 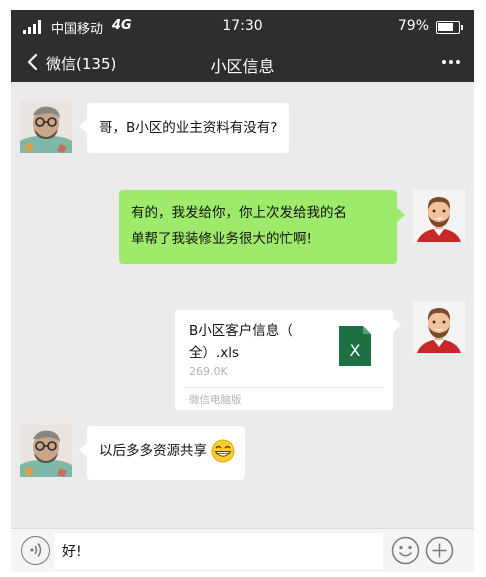 What do you see at coordinates (451, 62) in the screenshot?
I see `more-options-icon` at bounding box center [451, 62].